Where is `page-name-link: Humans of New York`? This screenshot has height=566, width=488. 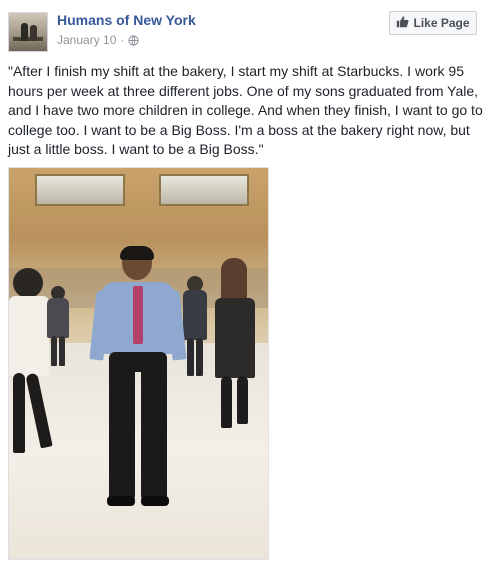 page-name-link: Humans of New York is located at coordinates (126, 20).